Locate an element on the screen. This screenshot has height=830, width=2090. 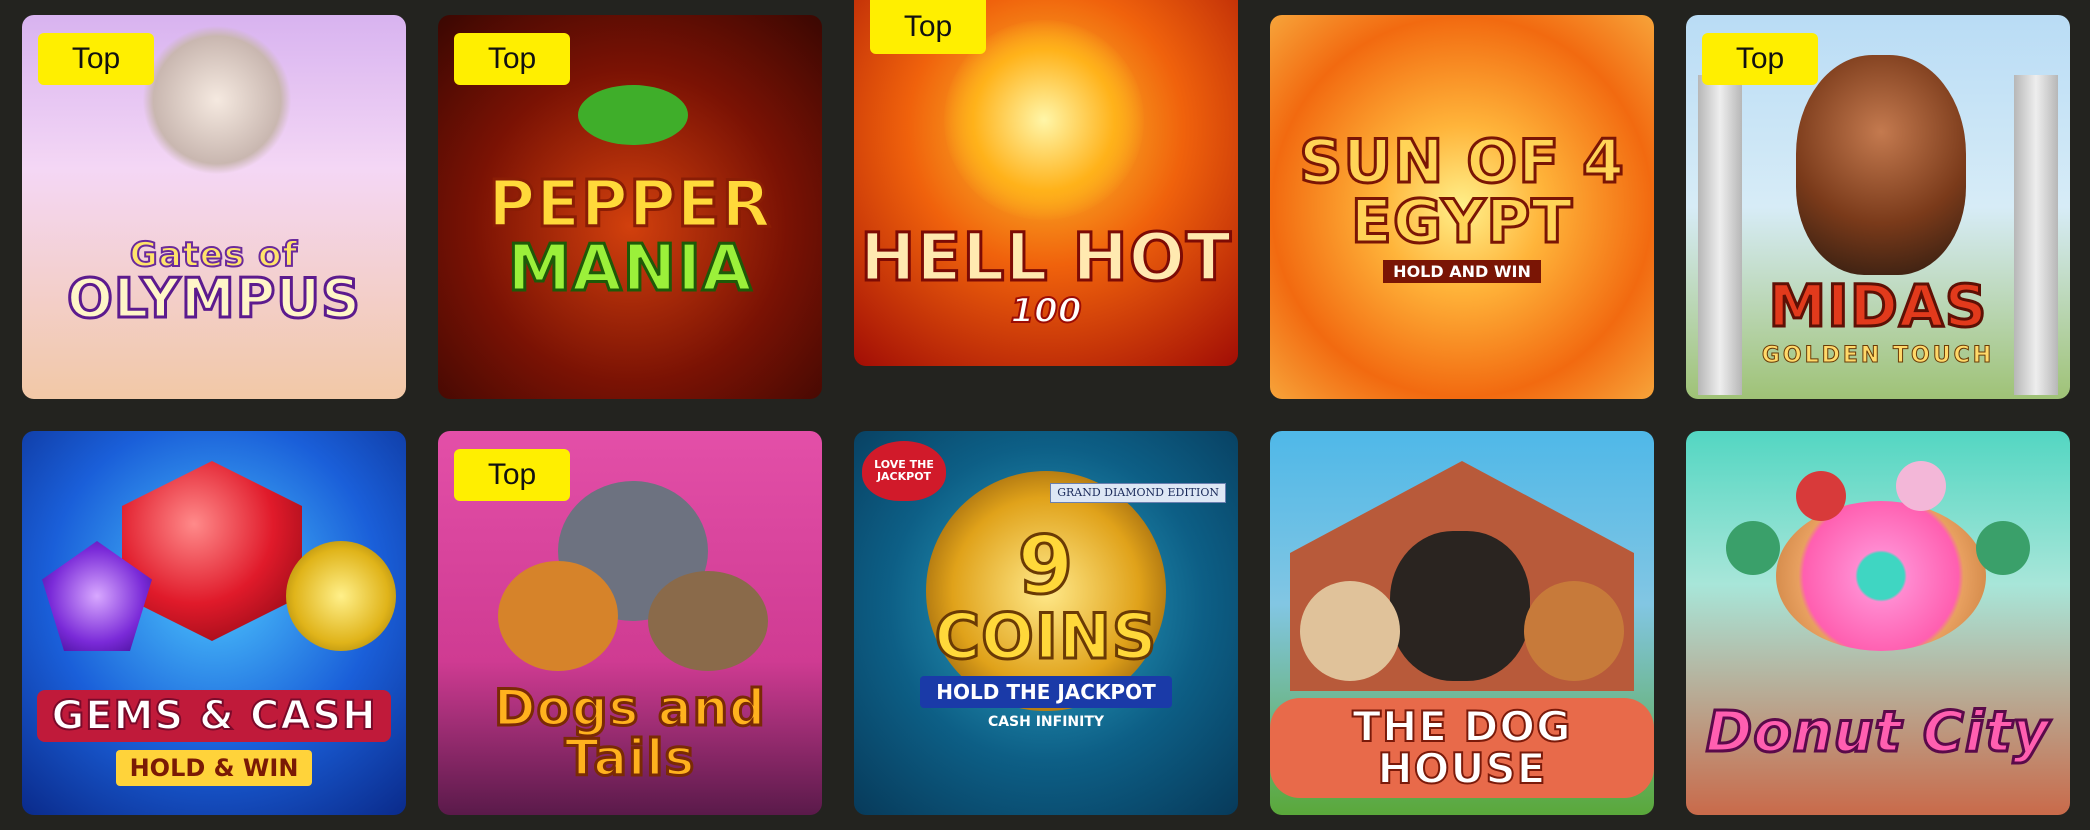
game-title: Donut City is located at coordinates (1877, 732).